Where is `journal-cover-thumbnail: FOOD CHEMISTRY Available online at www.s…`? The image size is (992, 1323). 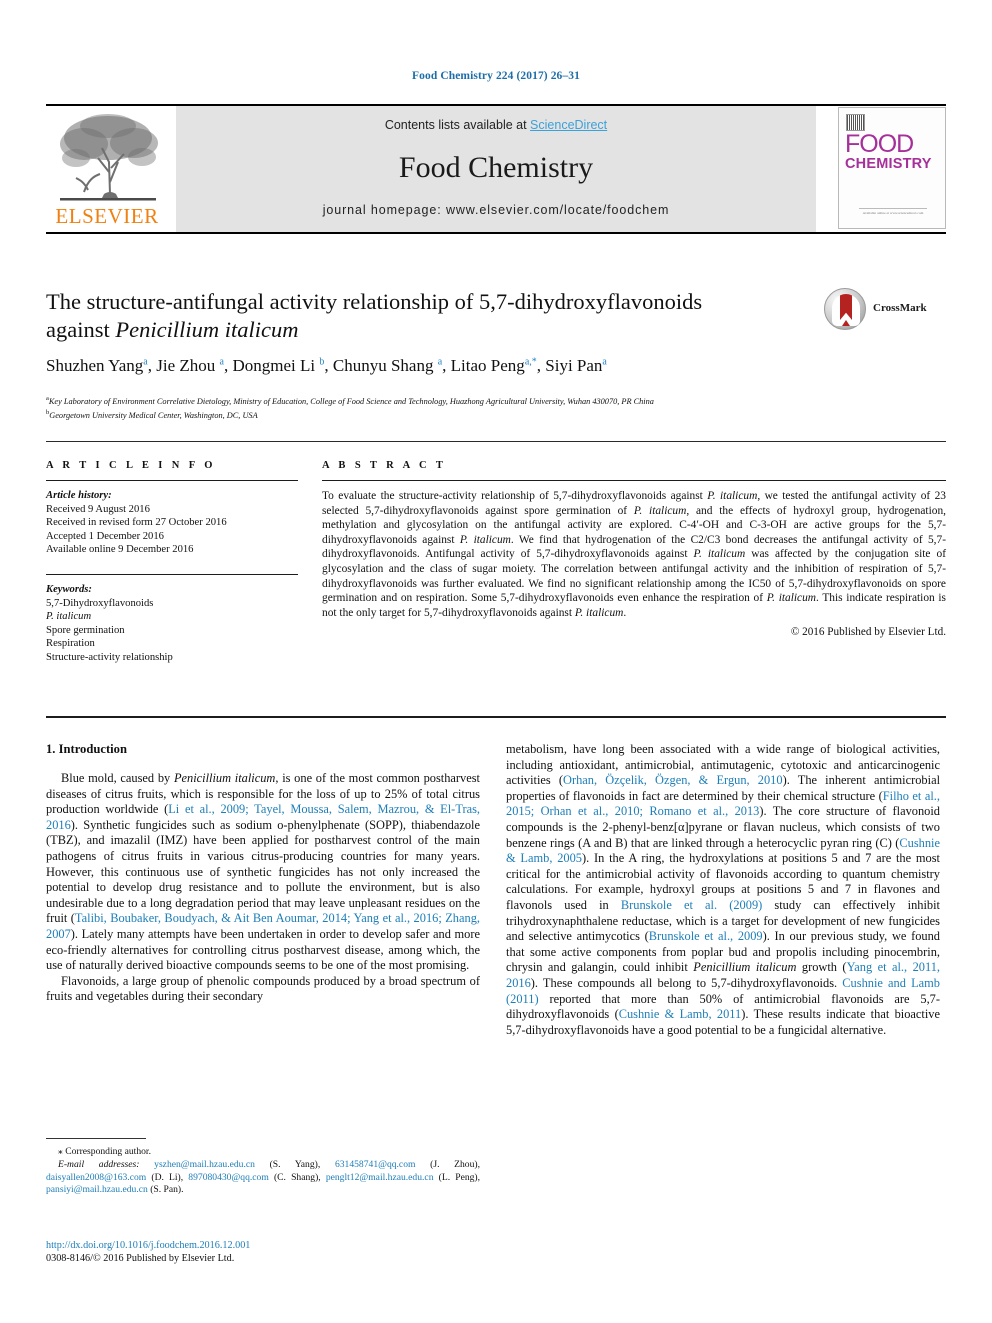
journal-cover-thumbnail: FOOD CHEMISTRY Available online at www.s… is located at coordinates (892, 168).